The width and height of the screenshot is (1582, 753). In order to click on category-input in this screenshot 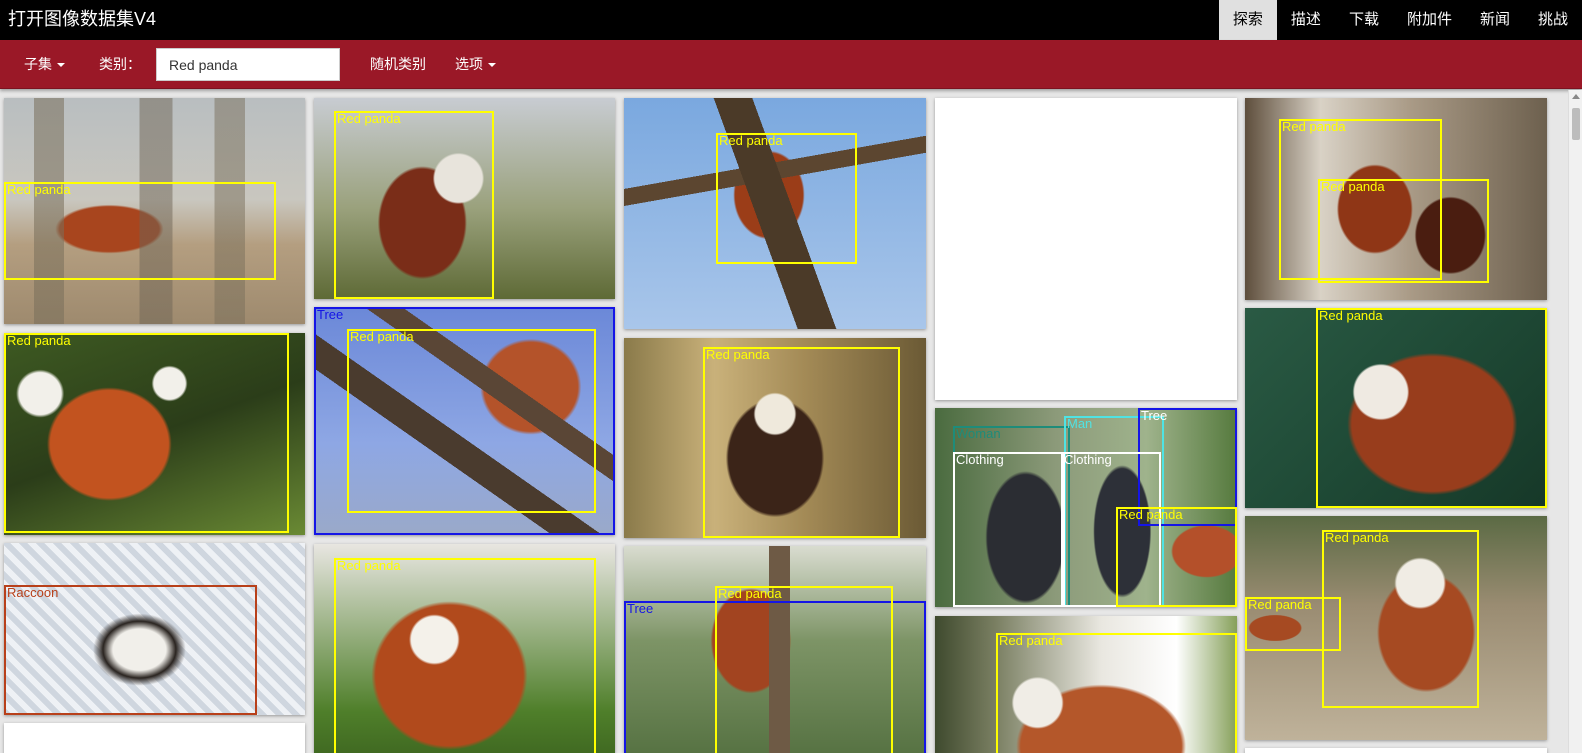, I will do `click(248, 64)`.